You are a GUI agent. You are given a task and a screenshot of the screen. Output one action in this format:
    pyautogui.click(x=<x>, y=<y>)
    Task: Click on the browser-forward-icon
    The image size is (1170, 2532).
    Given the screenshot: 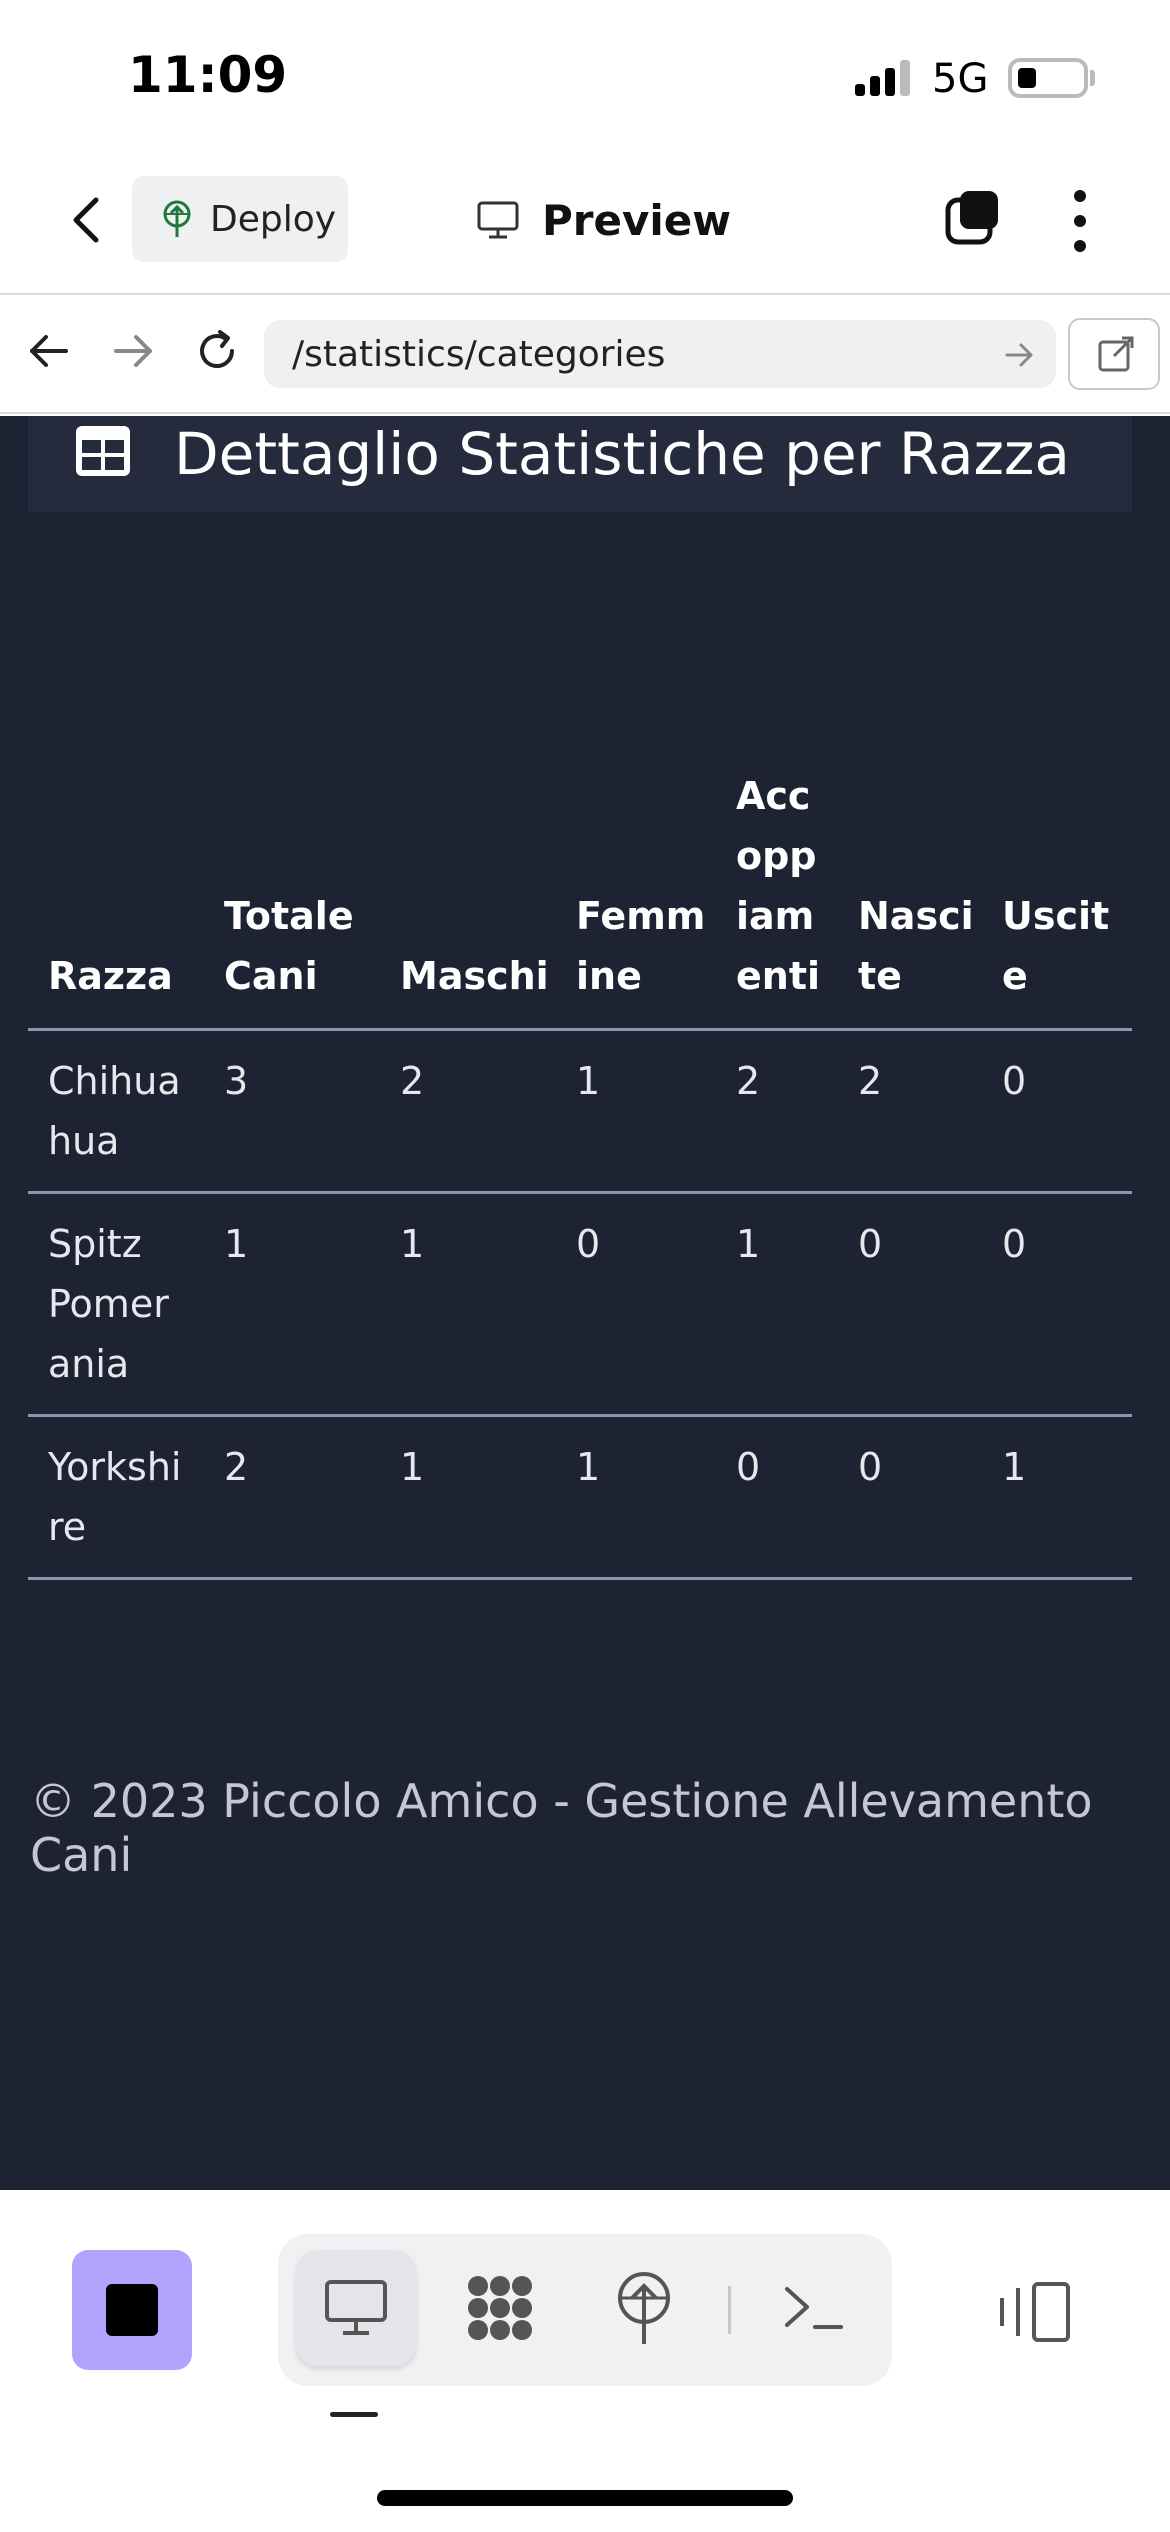 What is the action you would take?
    pyautogui.click(x=133, y=351)
    